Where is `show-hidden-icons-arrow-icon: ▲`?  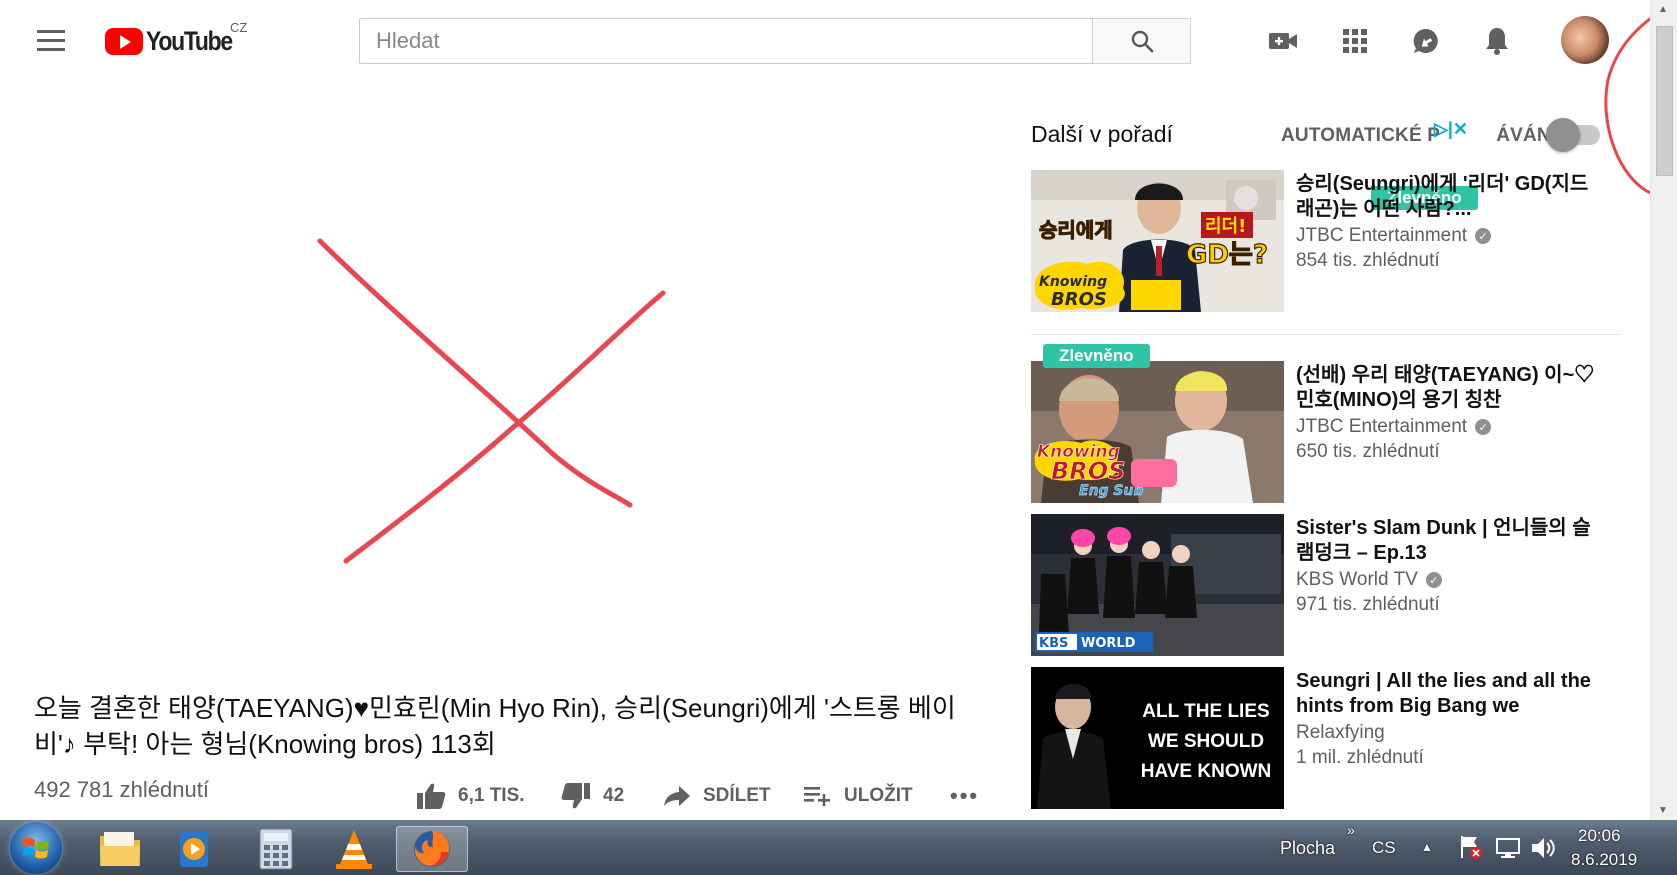
show-hidden-icons-arrow-icon: ▲ is located at coordinates (1427, 847).